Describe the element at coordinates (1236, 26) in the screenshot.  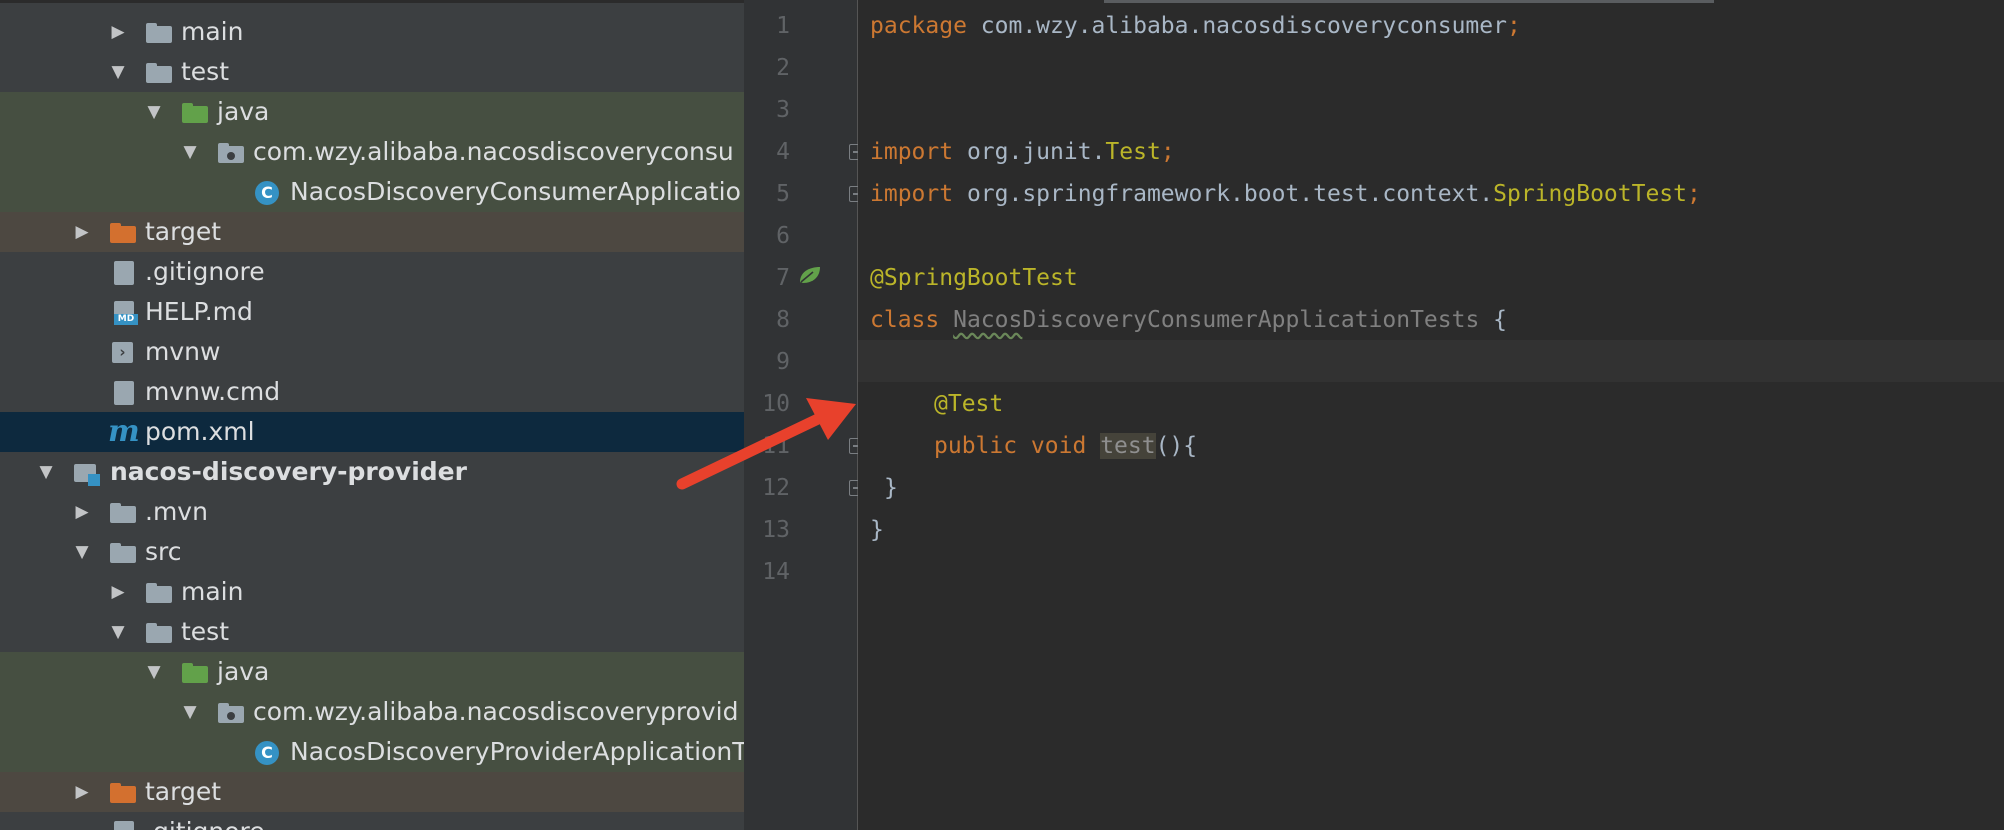
I see `package-name: com.wzy.alibaba.nacosdiscoveryconsumer` at that location.